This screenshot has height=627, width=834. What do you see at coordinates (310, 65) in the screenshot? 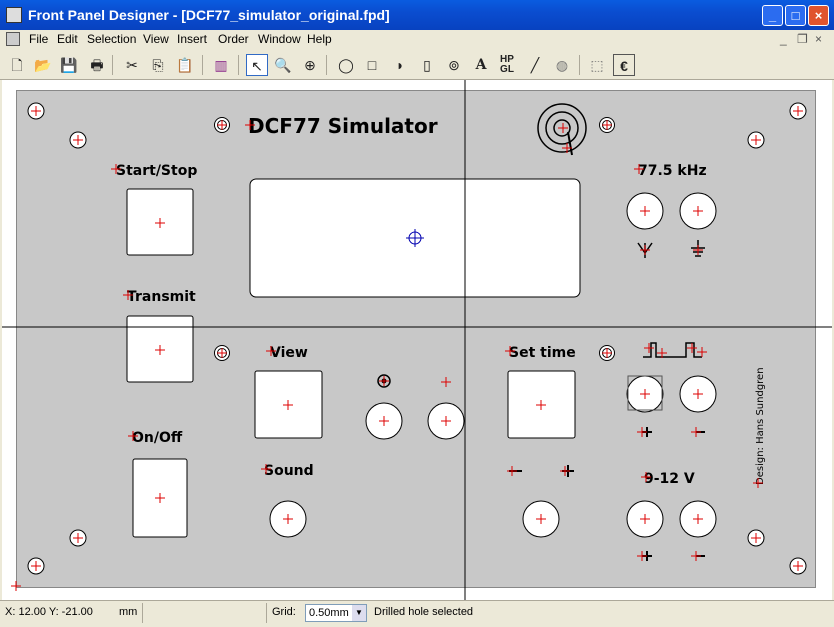
I see `crosshair-icon: ⊕` at bounding box center [310, 65].